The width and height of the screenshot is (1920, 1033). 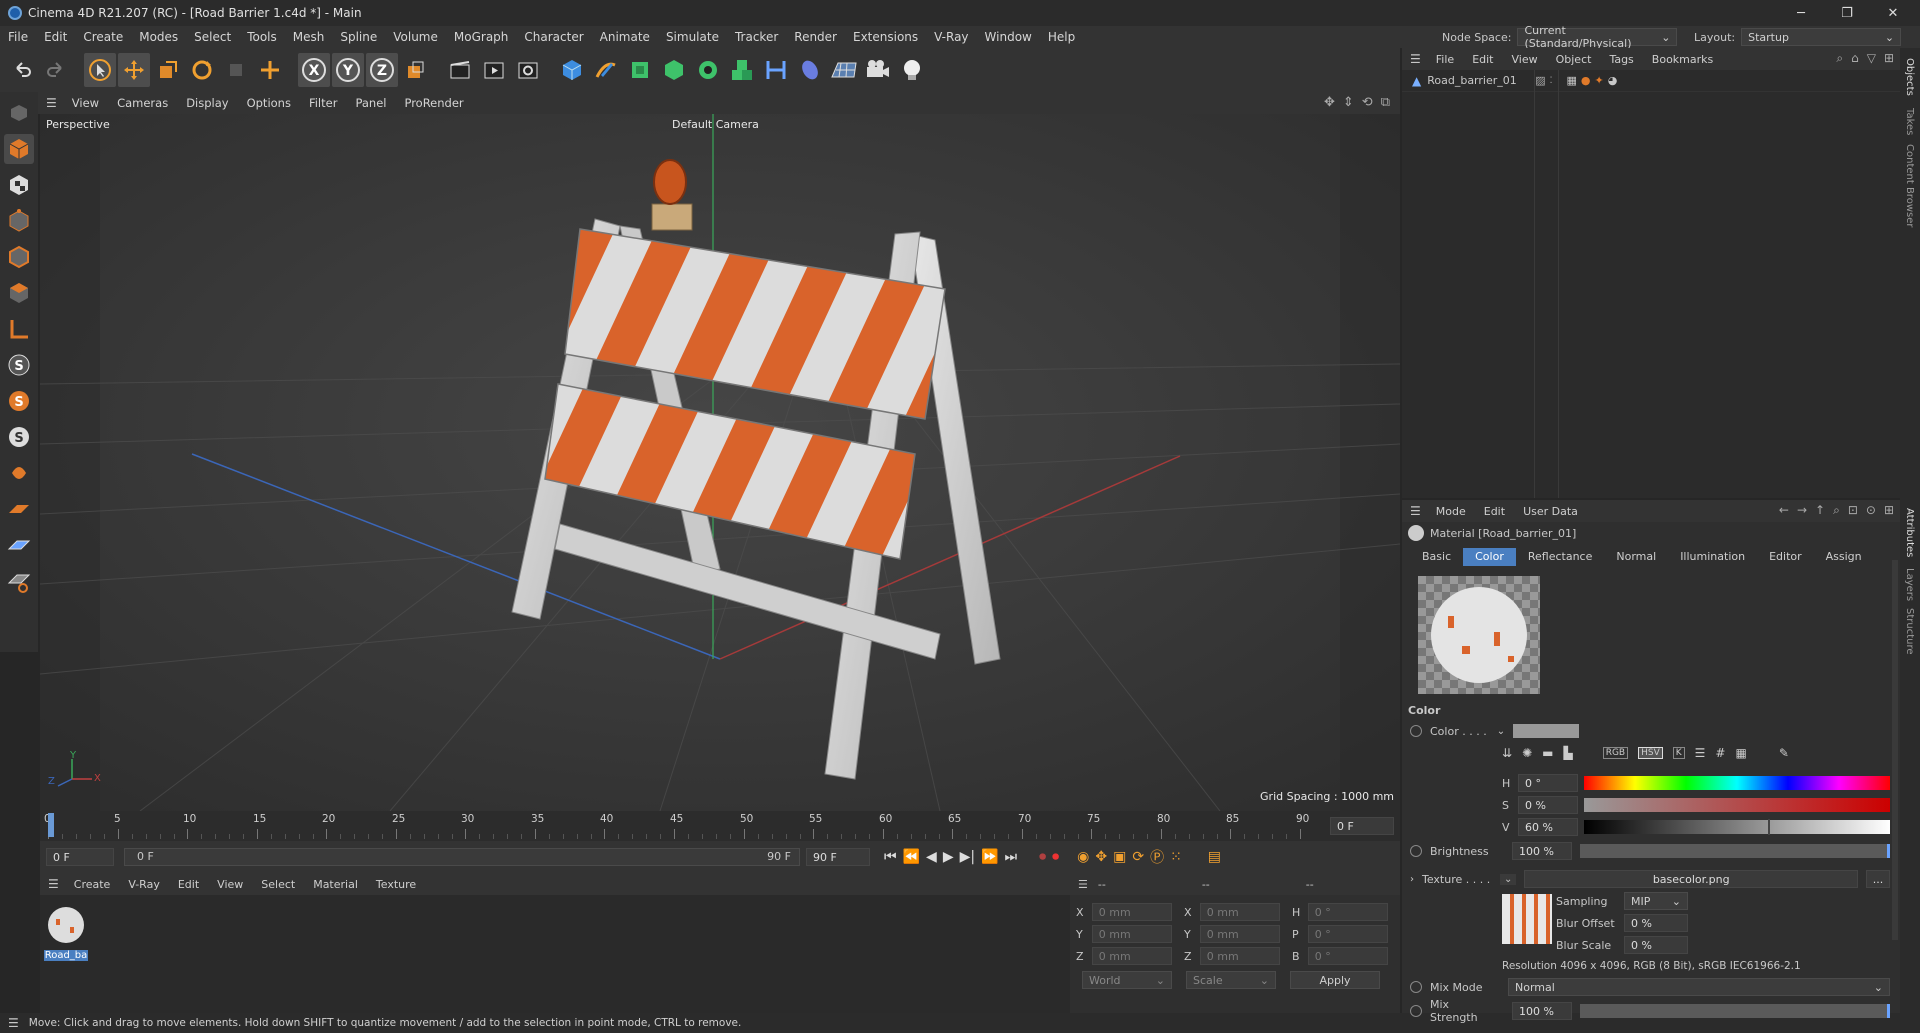 I want to click on menu-extensions: Extensions, so click(x=885, y=37).